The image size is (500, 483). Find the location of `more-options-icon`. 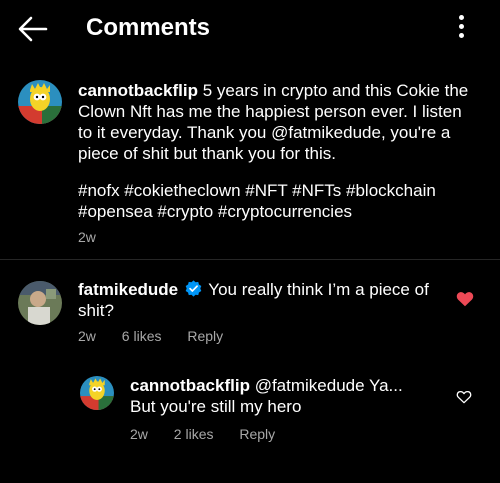

more-options-icon is located at coordinates (461, 28).